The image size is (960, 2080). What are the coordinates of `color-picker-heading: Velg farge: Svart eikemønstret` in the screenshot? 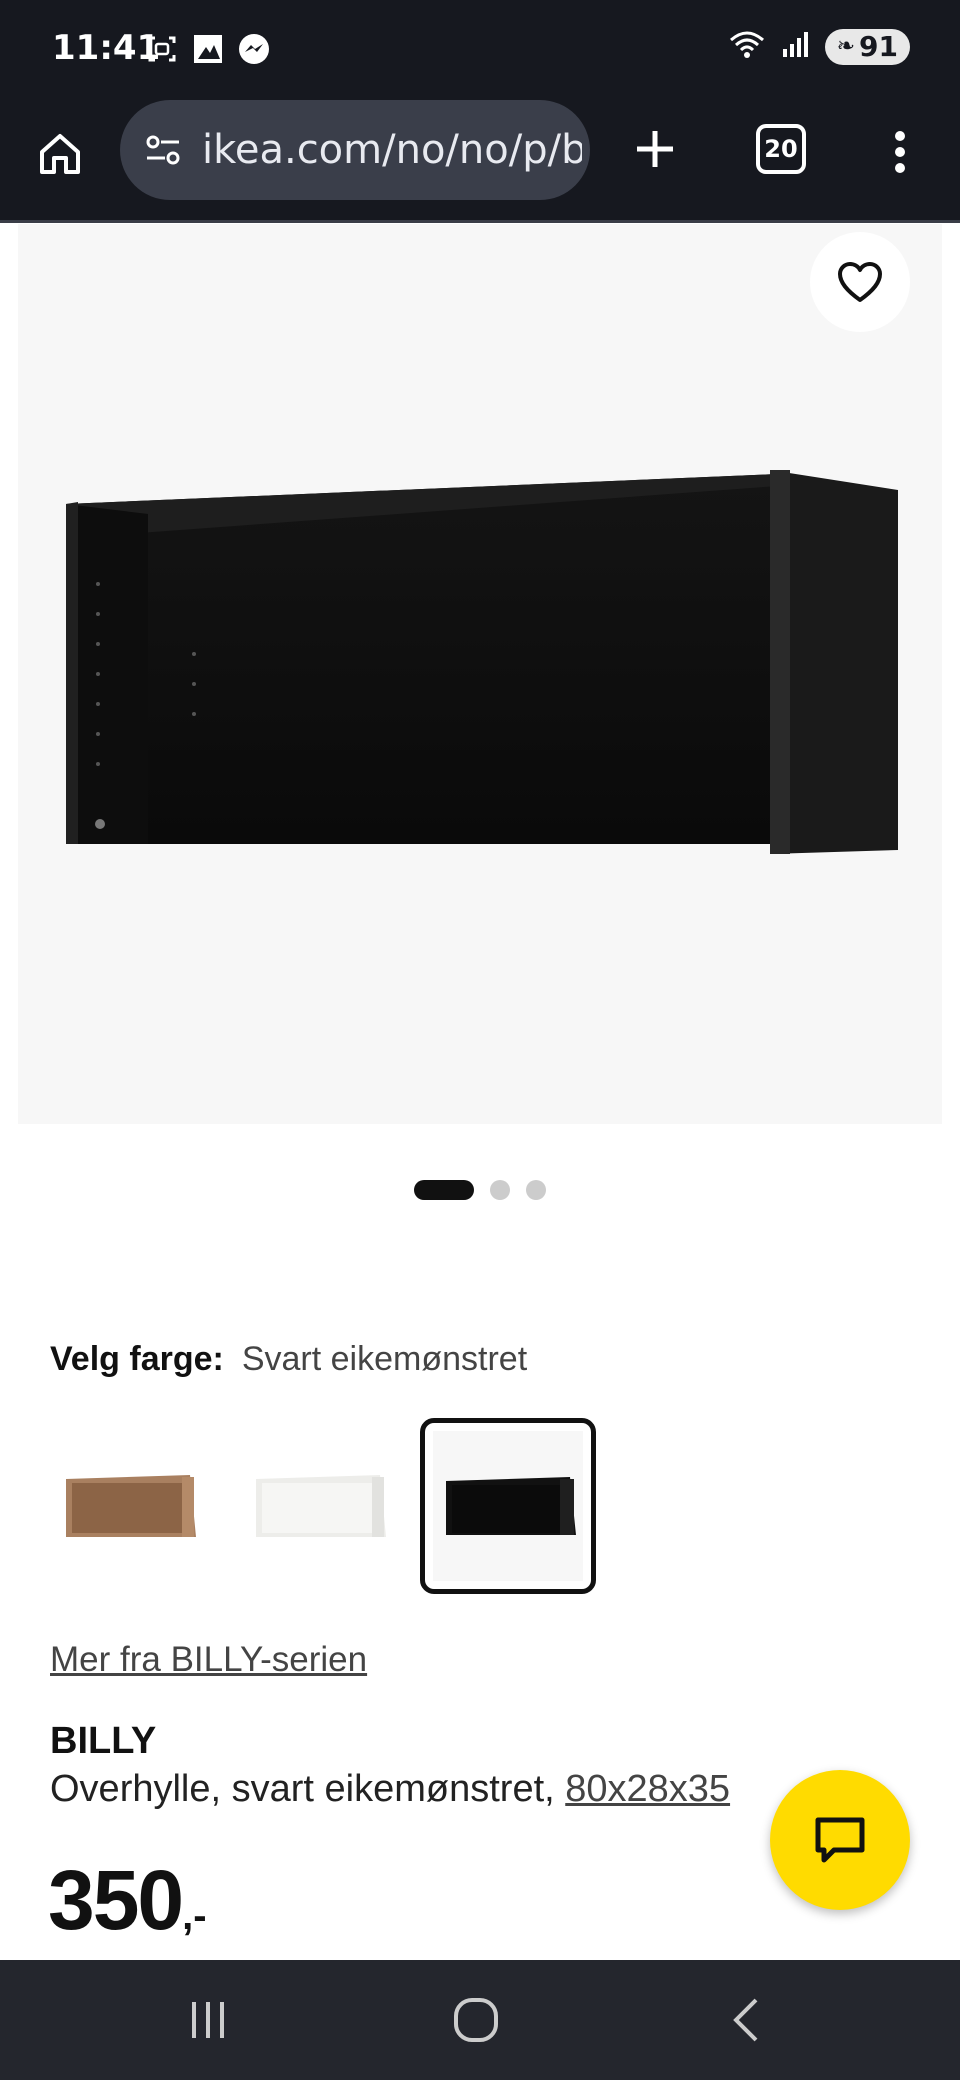 It's located at (288, 1359).